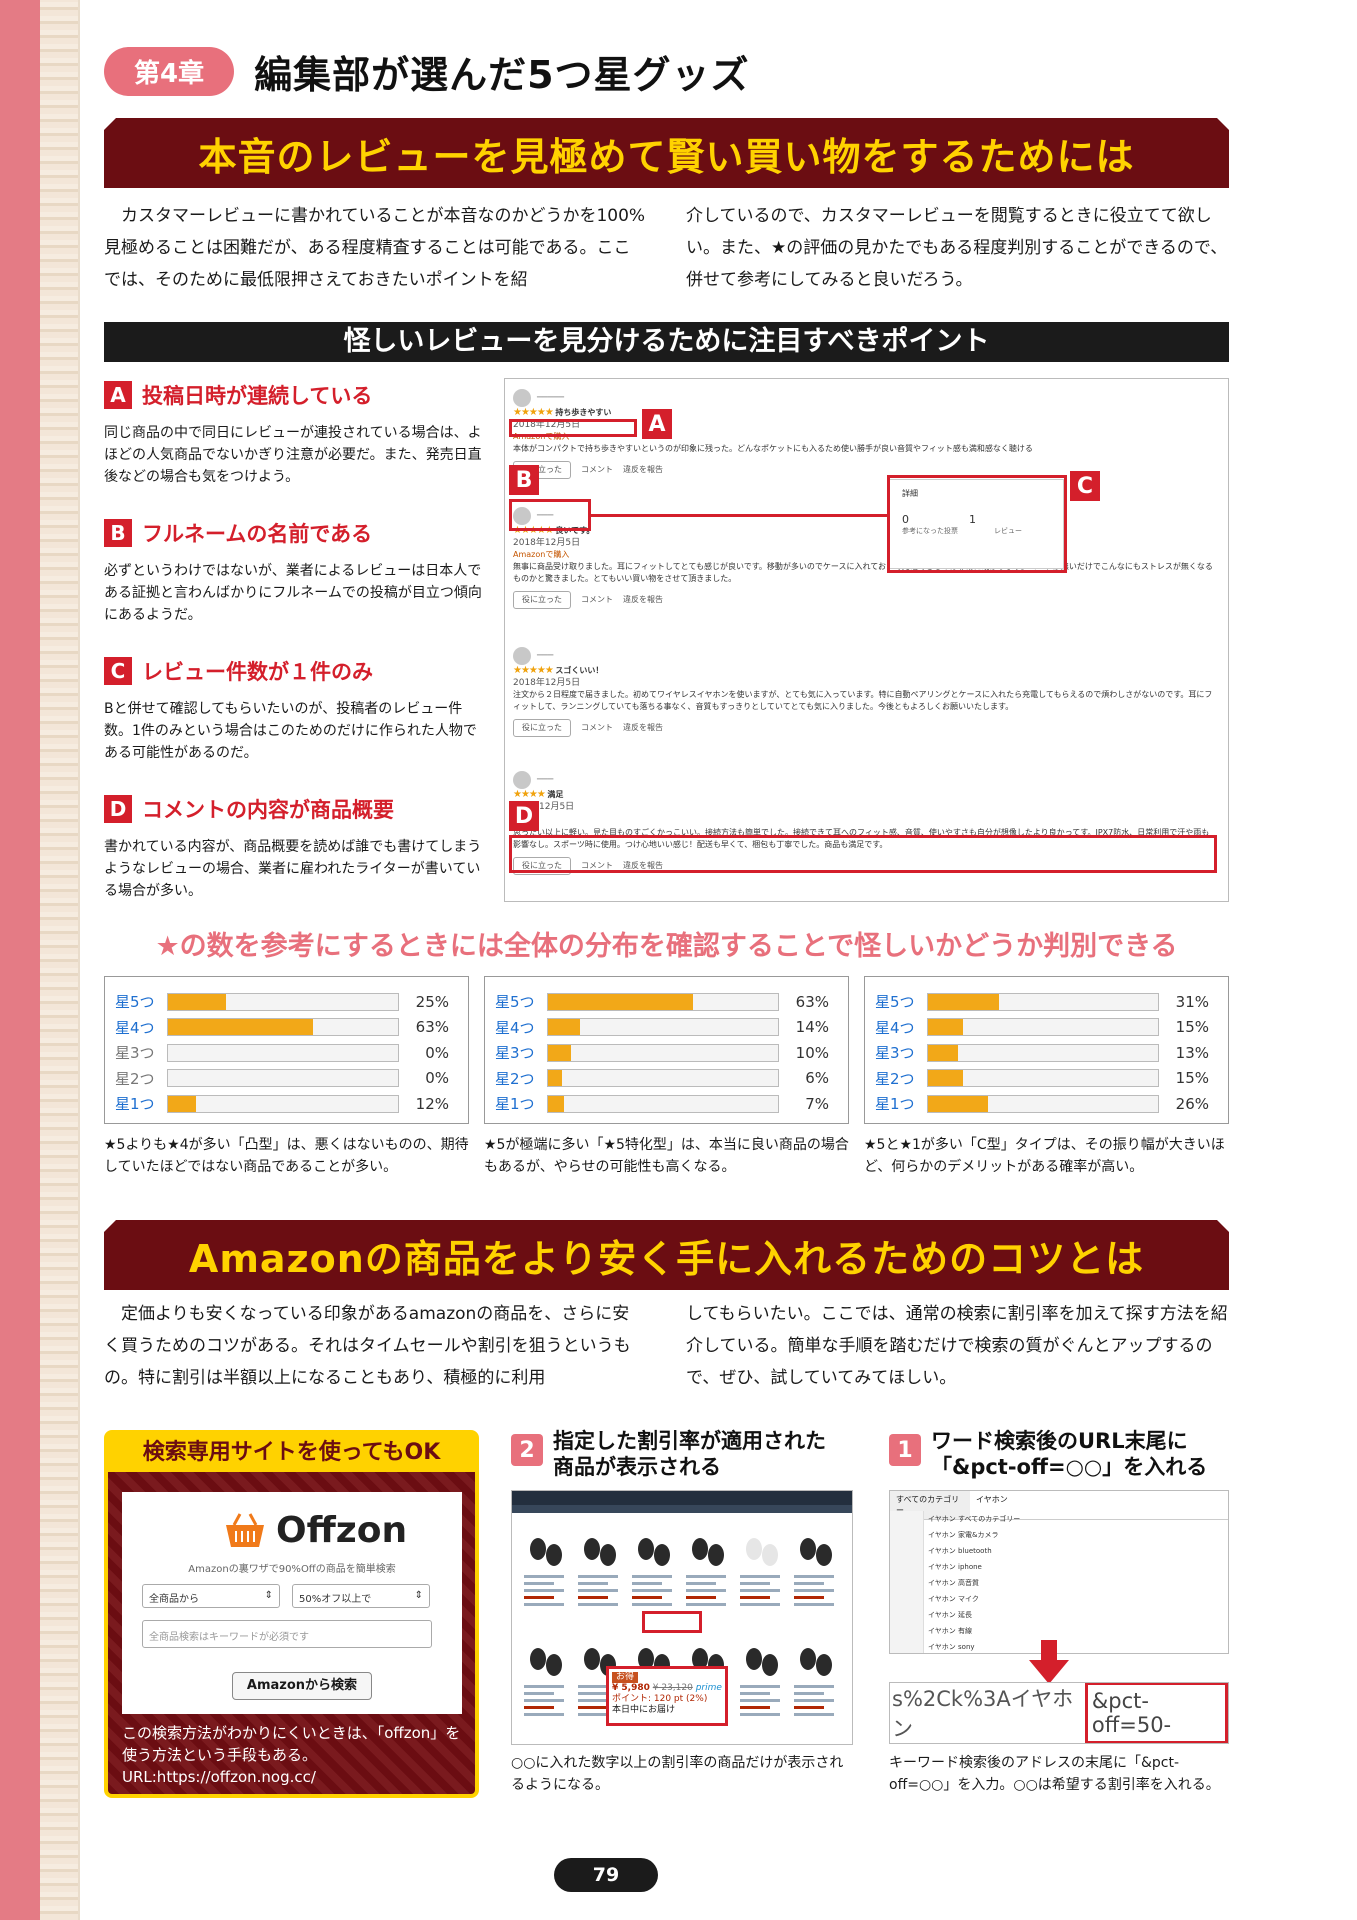 The height and width of the screenshot is (1920, 1357). What do you see at coordinates (974, 1519) in the screenshot?
I see `suggestion-item: イヤホン すべてのカテゴリー` at bounding box center [974, 1519].